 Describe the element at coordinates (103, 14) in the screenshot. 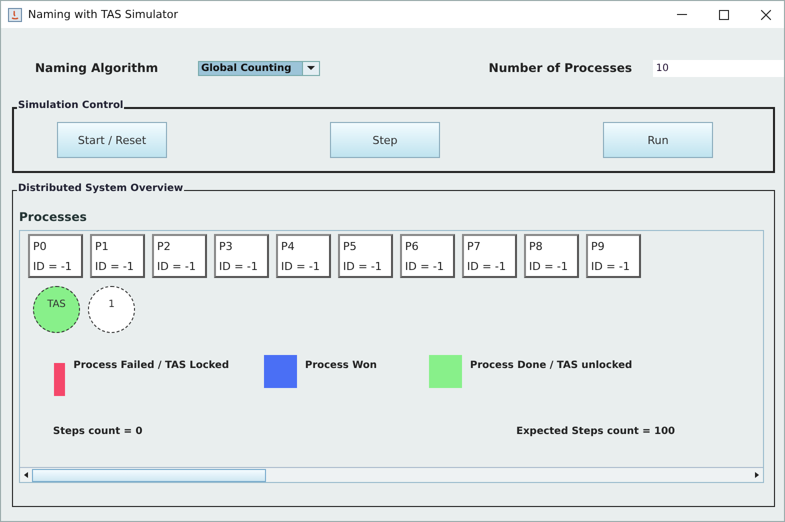

I see `window-title: Naming with TAS Simulator` at that location.